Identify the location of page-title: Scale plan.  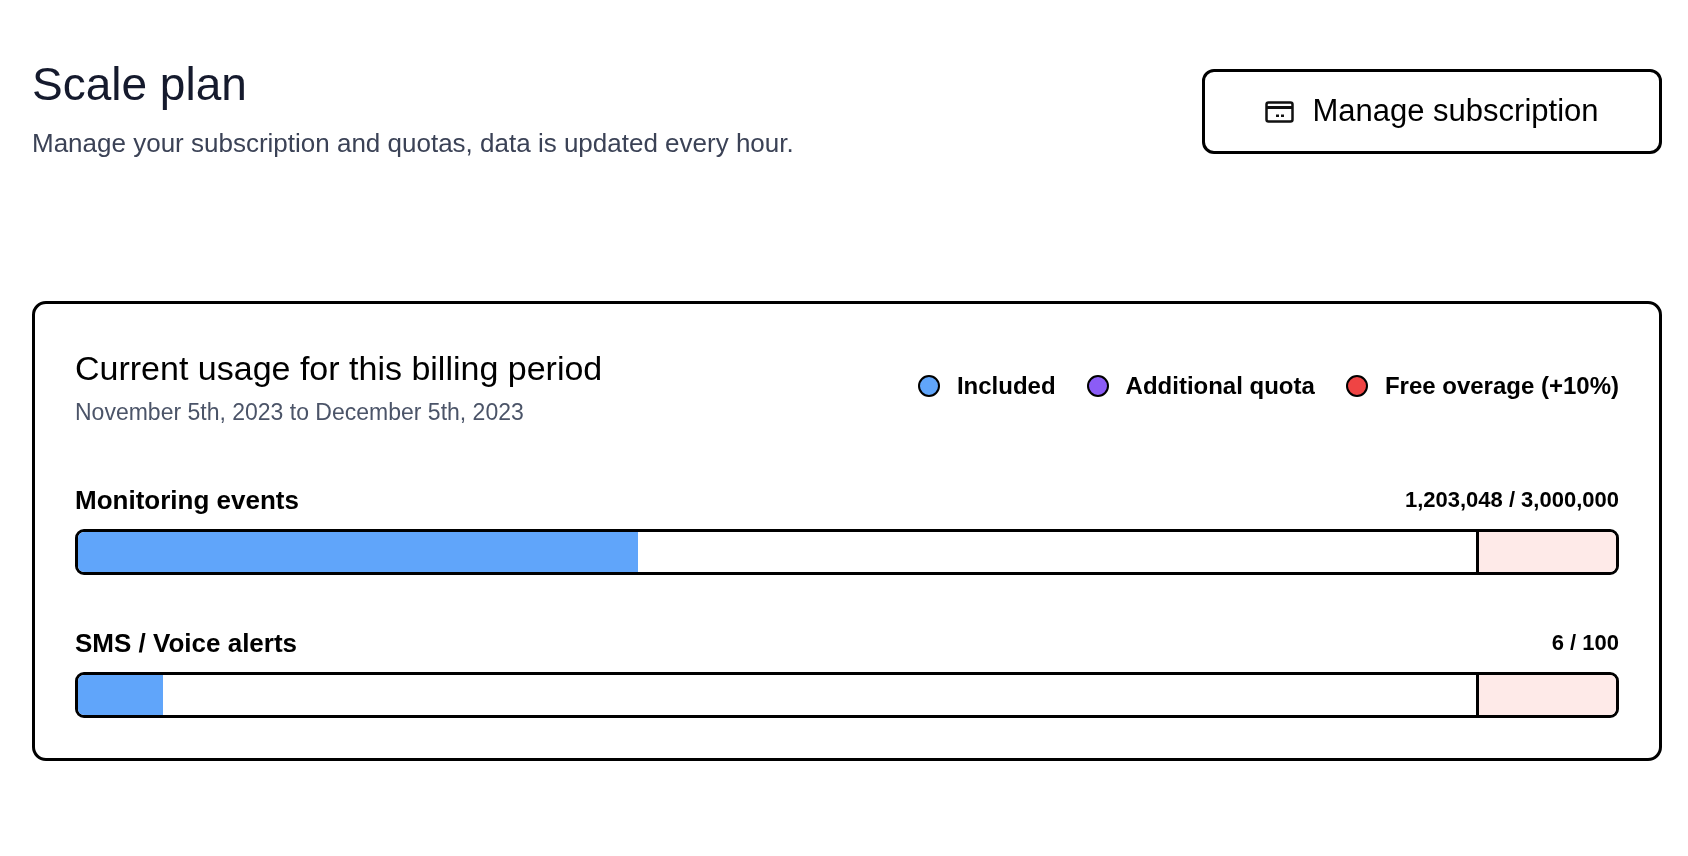
(139, 84).